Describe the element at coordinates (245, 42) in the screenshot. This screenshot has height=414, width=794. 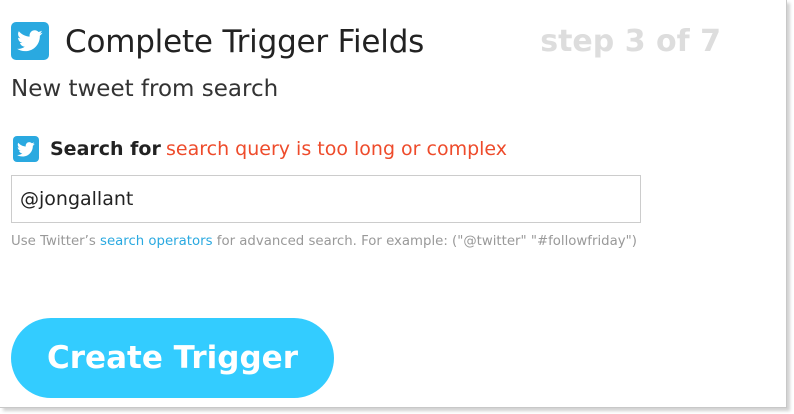
I see `page-title: Complete Trigger Fields` at that location.